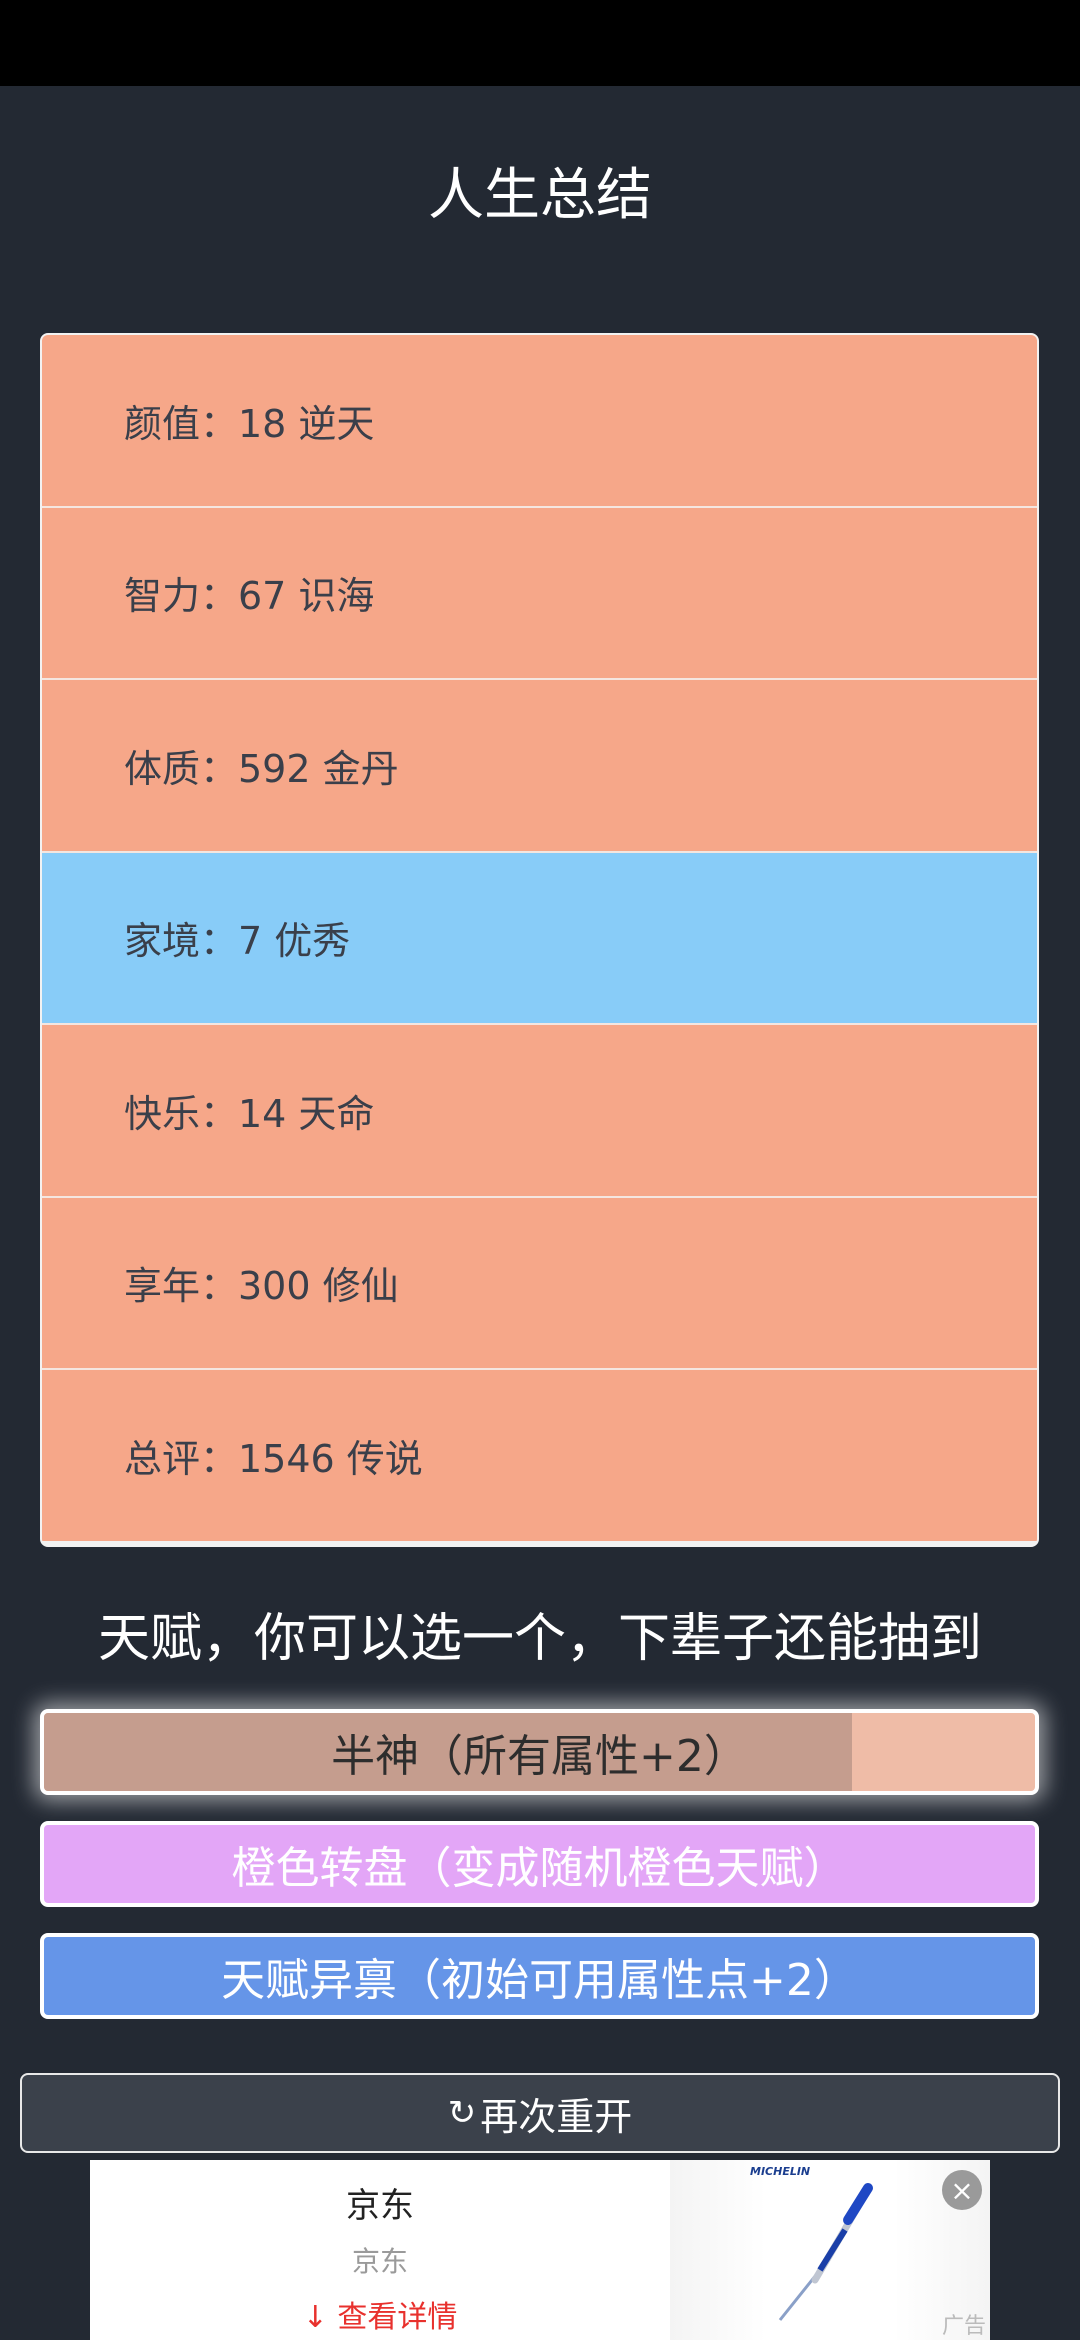  What do you see at coordinates (962, 2190) in the screenshot?
I see `close-icon: ×` at bounding box center [962, 2190].